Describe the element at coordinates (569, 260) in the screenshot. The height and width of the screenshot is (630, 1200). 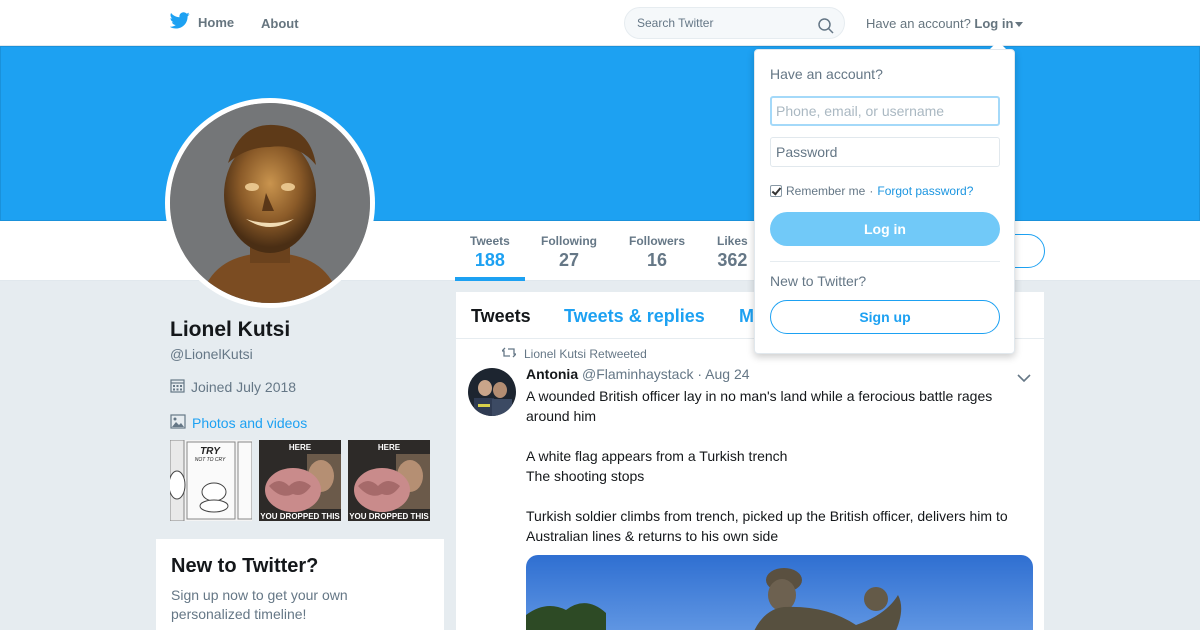
I see `stat-value: 27` at that location.